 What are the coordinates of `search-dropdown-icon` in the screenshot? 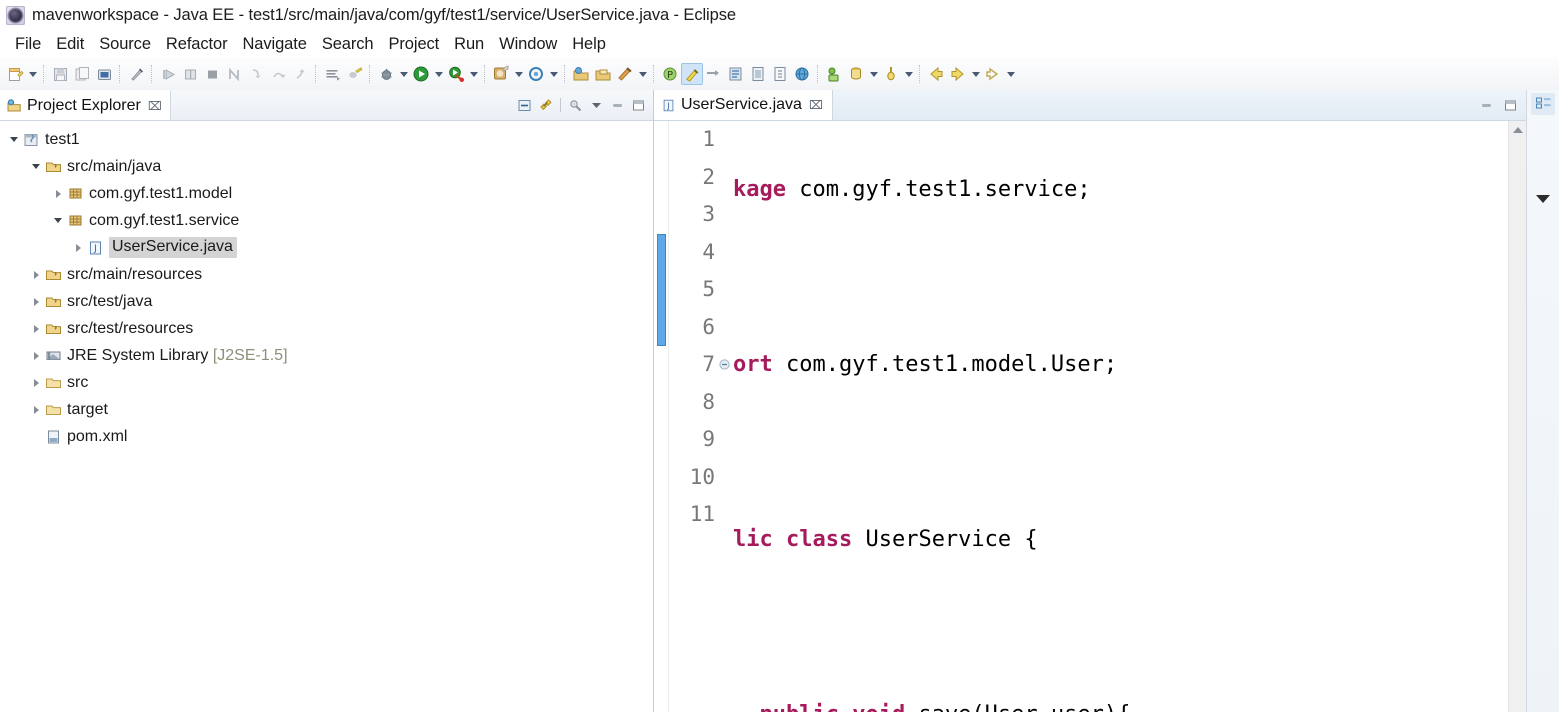 It's located at (642, 74).